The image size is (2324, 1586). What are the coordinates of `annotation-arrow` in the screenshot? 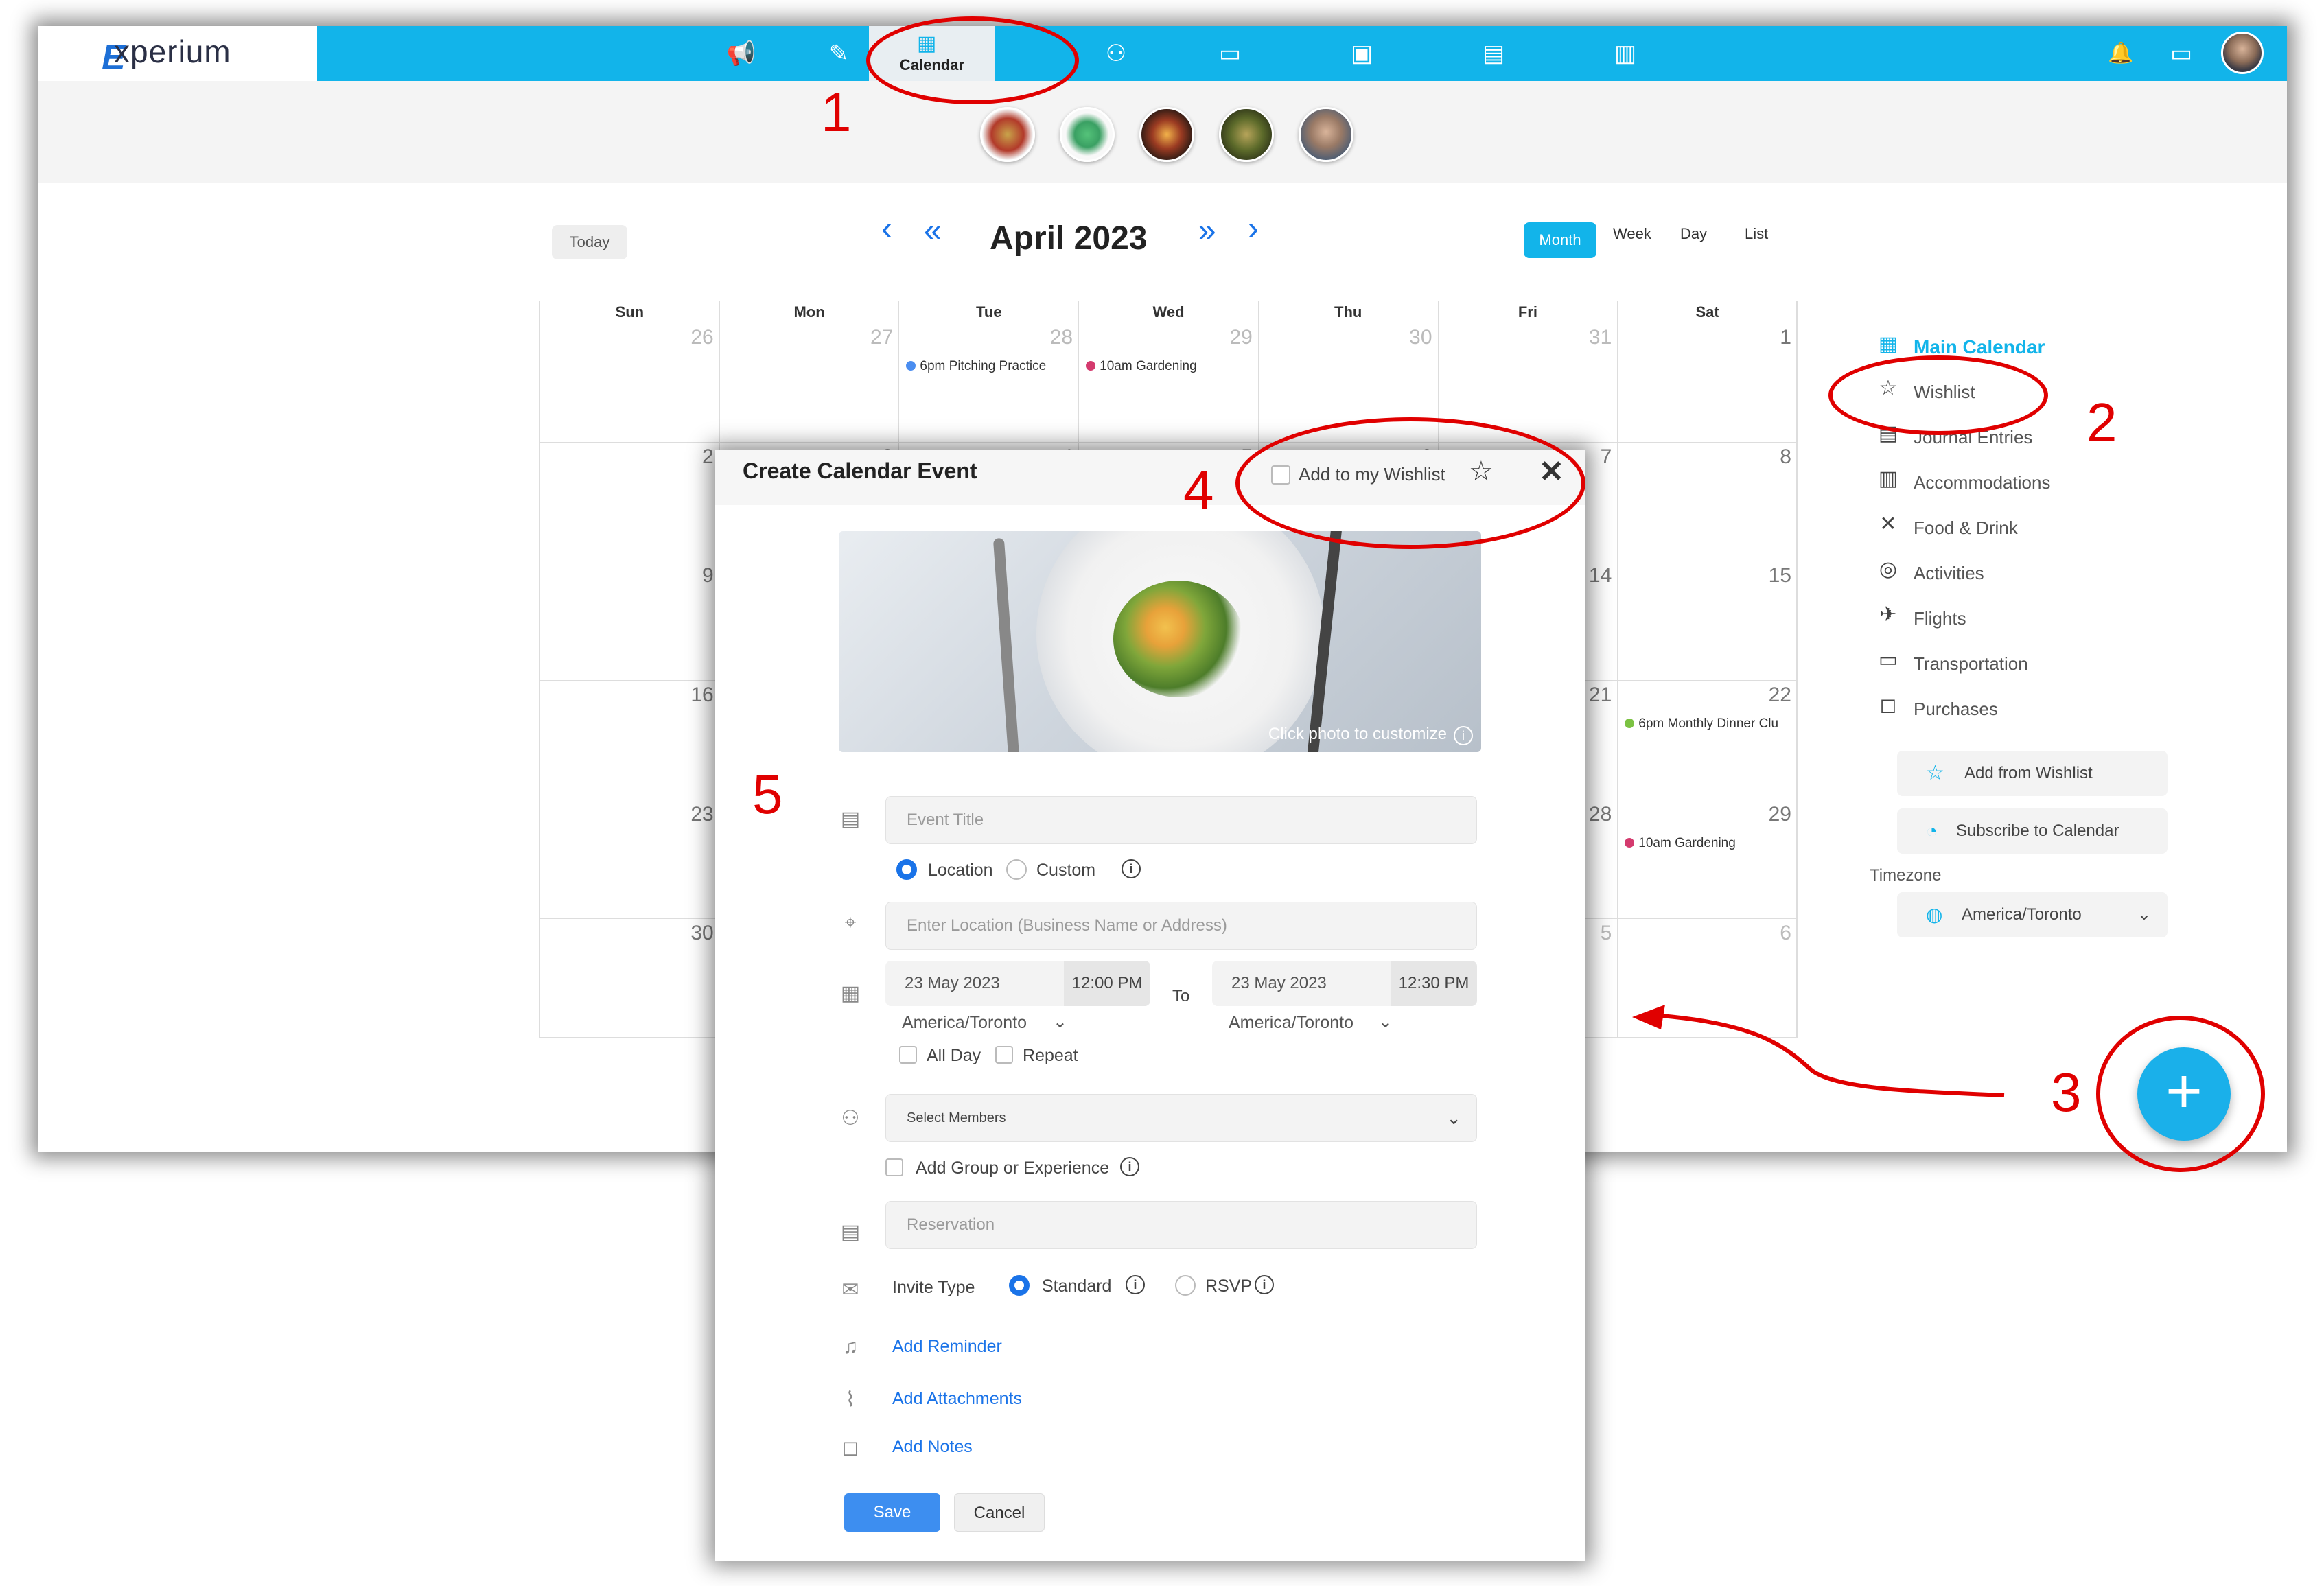 It's located at (1818, 1051).